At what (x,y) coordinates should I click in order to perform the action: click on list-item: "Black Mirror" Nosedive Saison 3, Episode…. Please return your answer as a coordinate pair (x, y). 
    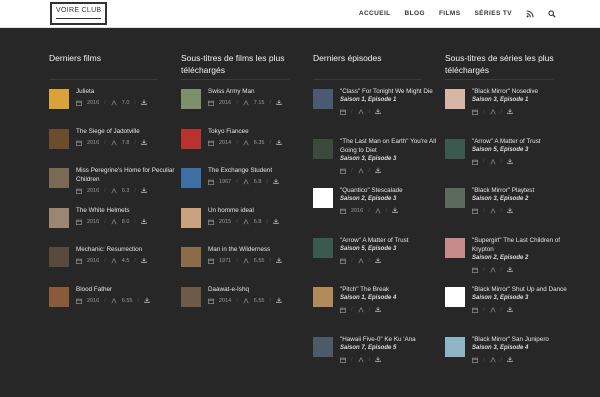
    Looking at the image, I should click on (511, 112).